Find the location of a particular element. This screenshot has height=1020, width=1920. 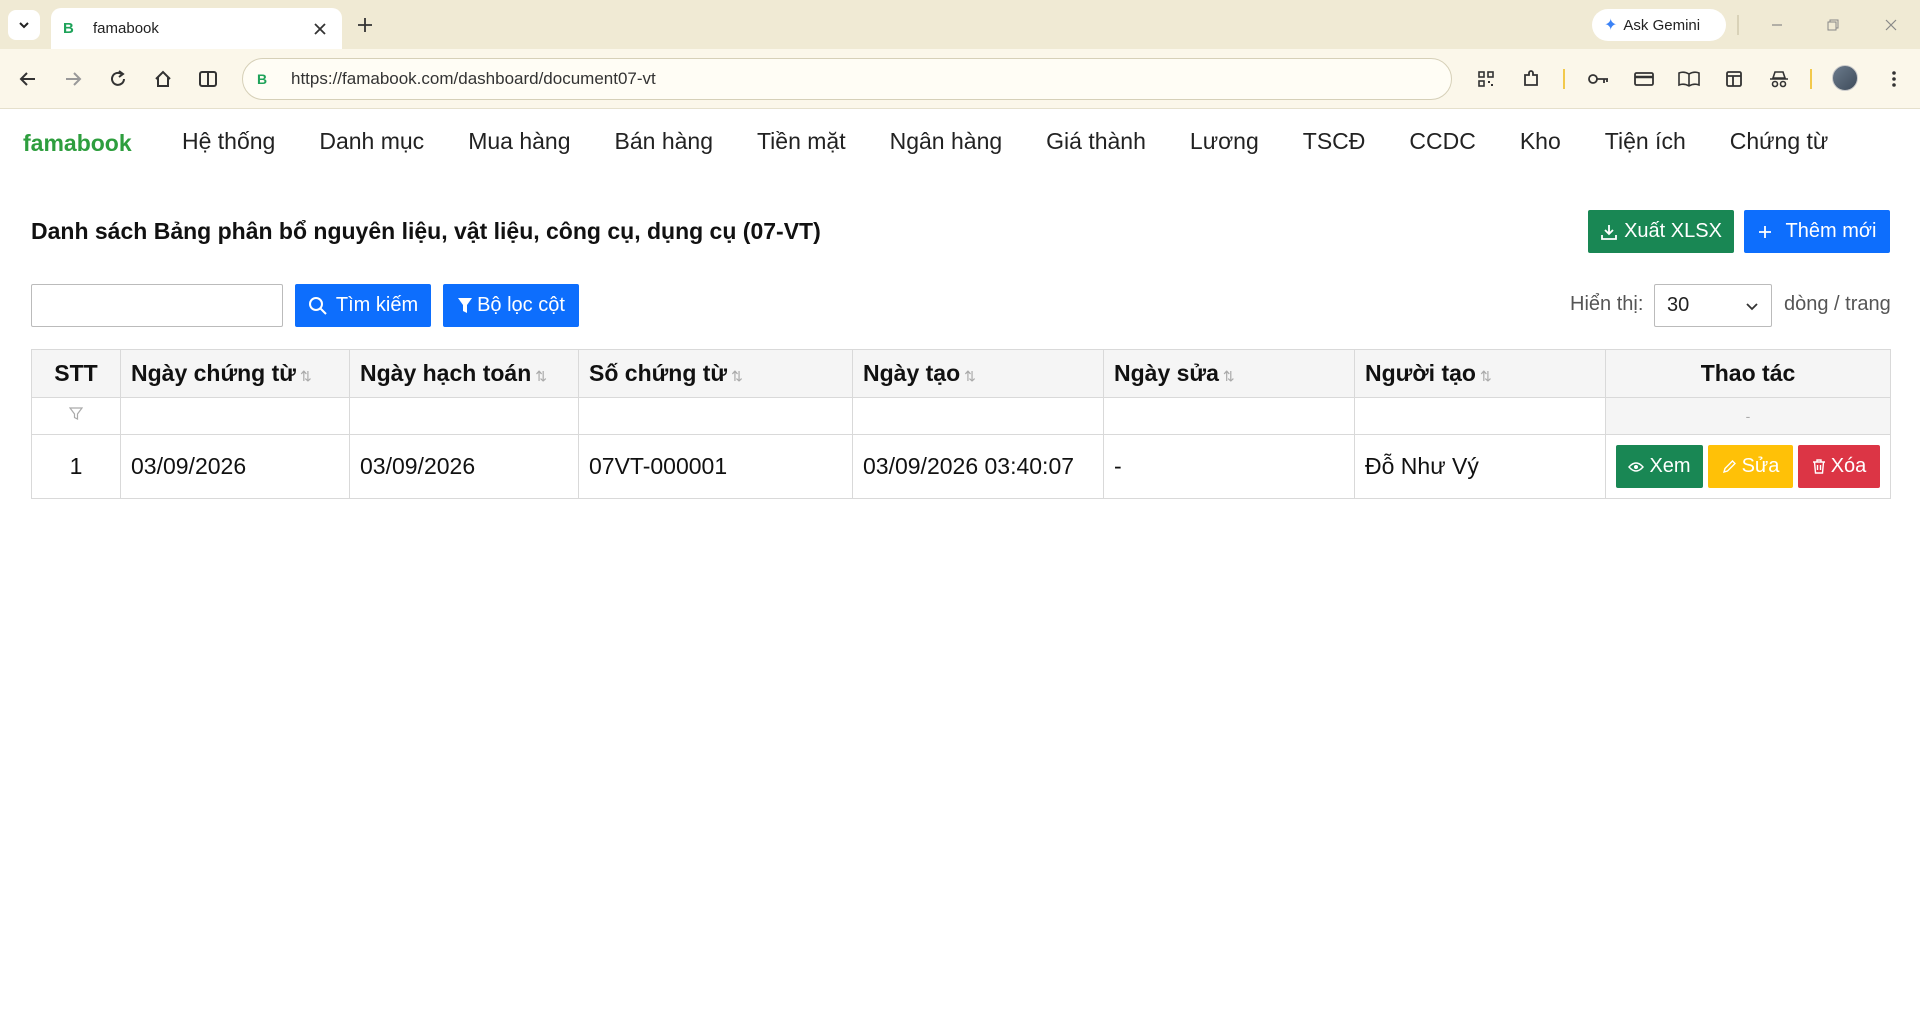

menu-item-mua-hang: Mua hàng is located at coordinates (519, 141).